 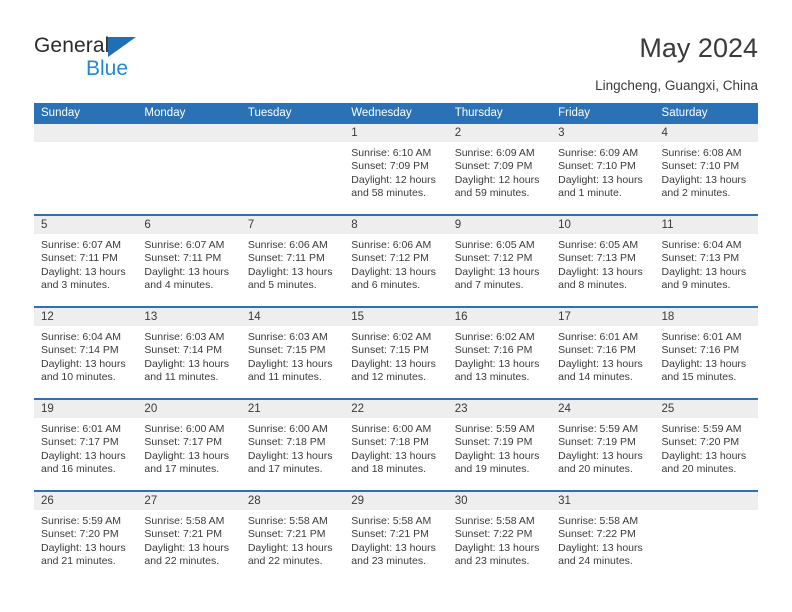 What do you see at coordinates (603, 409) in the screenshot?
I see `day-number: 24` at bounding box center [603, 409].